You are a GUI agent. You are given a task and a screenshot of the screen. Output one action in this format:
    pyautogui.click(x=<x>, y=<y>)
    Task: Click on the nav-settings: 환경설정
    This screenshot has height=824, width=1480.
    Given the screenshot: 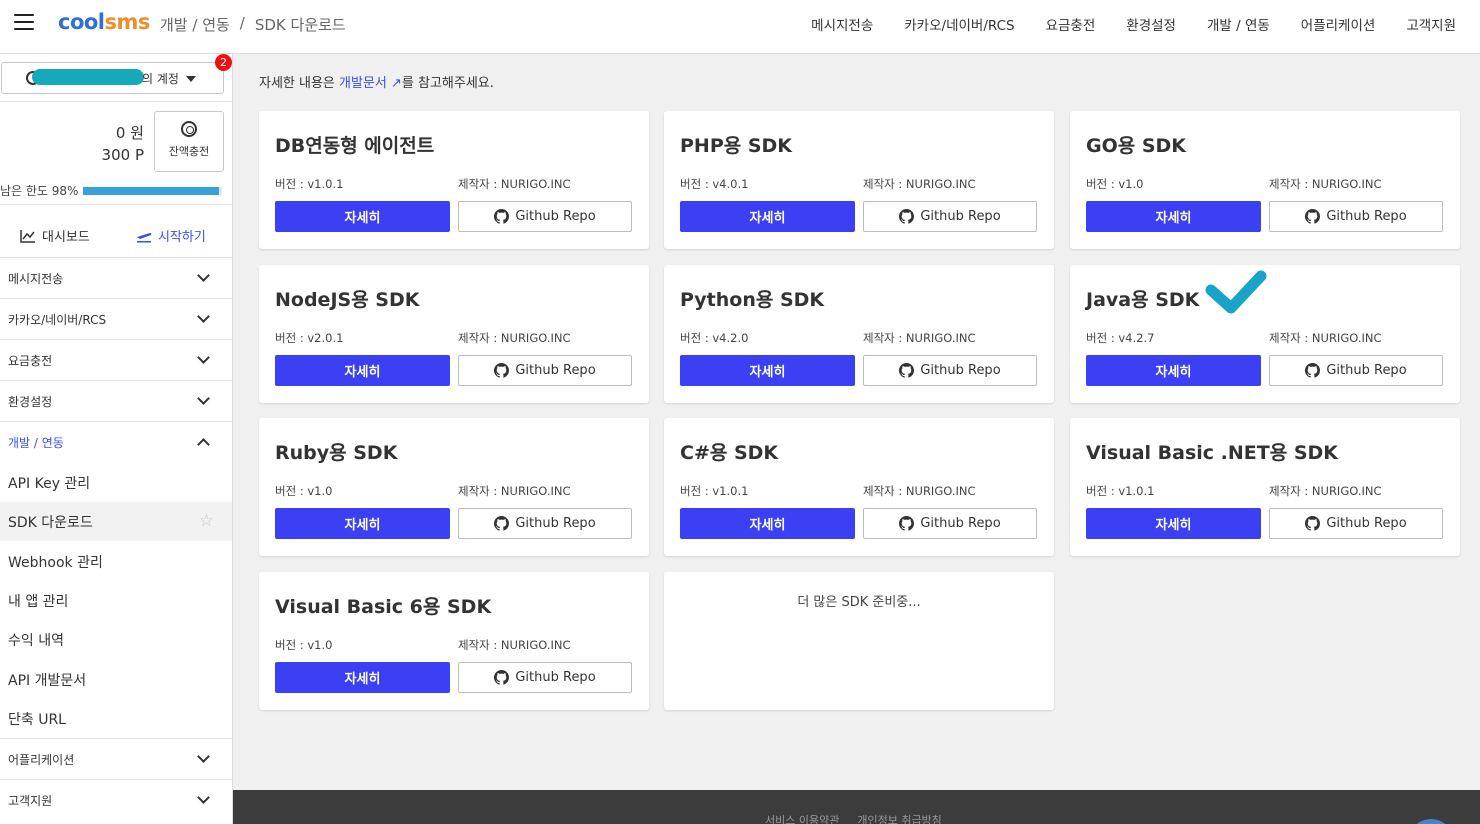 What is the action you would take?
    pyautogui.click(x=1151, y=24)
    